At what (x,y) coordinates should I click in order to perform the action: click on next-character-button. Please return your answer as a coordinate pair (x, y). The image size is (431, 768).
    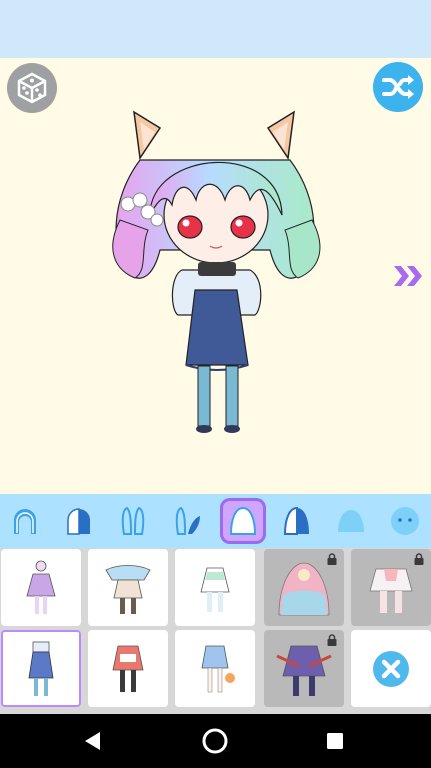
    Looking at the image, I should click on (409, 276).